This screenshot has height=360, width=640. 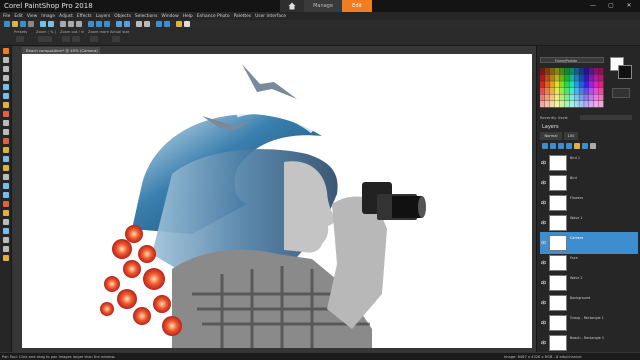 What do you see at coordinates (621, 93) in the screenshot?
I see `material-properties` at bounding box center [621, 93].